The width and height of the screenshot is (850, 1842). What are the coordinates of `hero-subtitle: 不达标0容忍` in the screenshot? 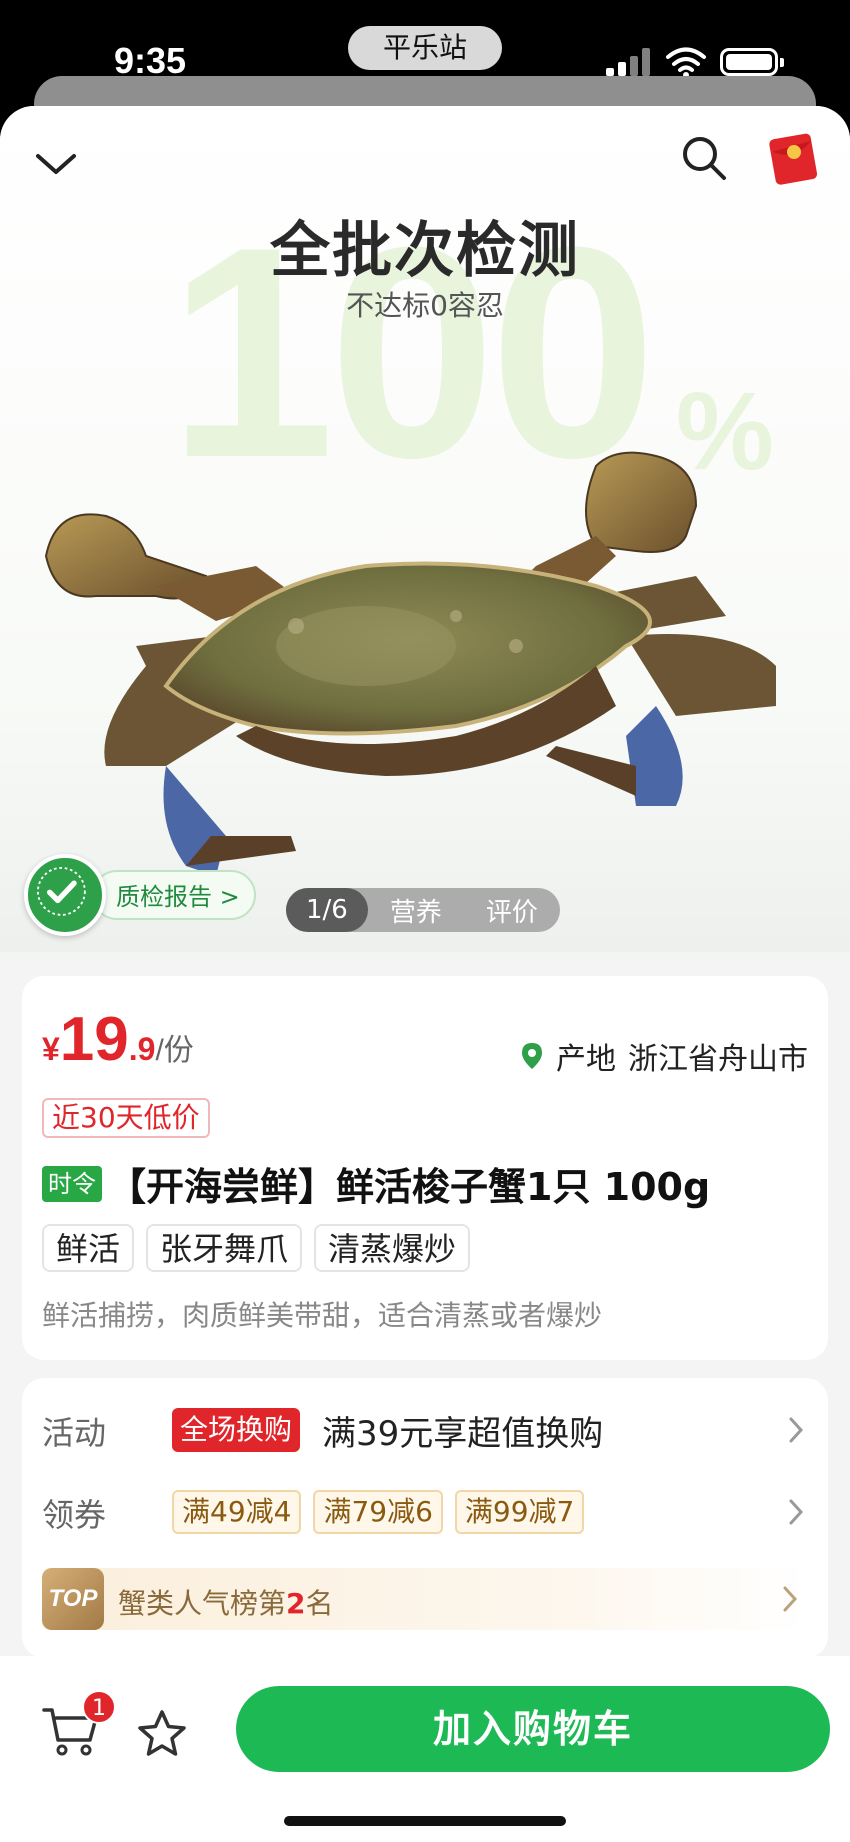 It's located at (425, 305).